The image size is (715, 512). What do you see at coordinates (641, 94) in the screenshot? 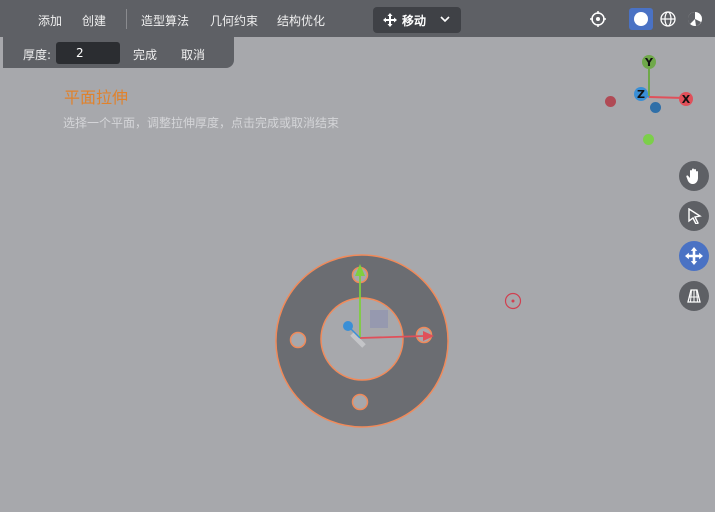
I see `gizmo-z-axis: Z` at bounding box center [641, 94].